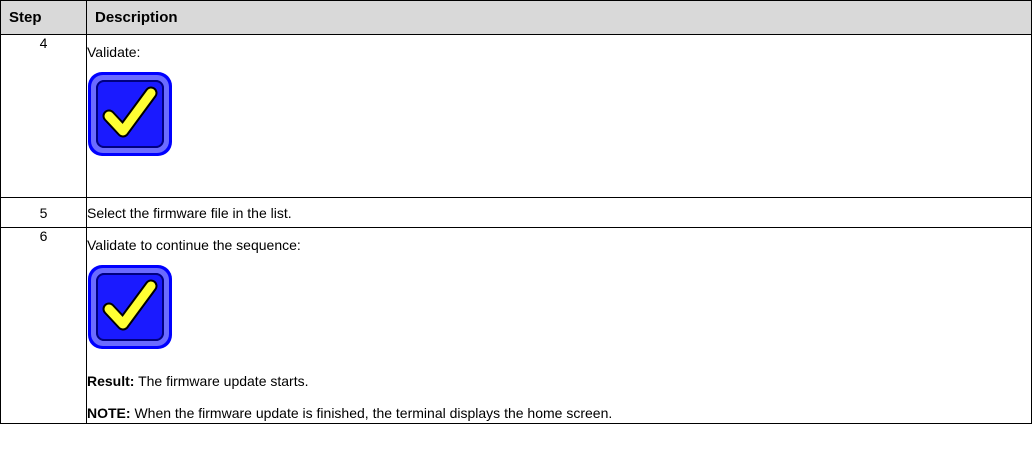  Describe the element at coordinates (559, 17) in the screenshot. I see `description-column-header: Description` at that location.